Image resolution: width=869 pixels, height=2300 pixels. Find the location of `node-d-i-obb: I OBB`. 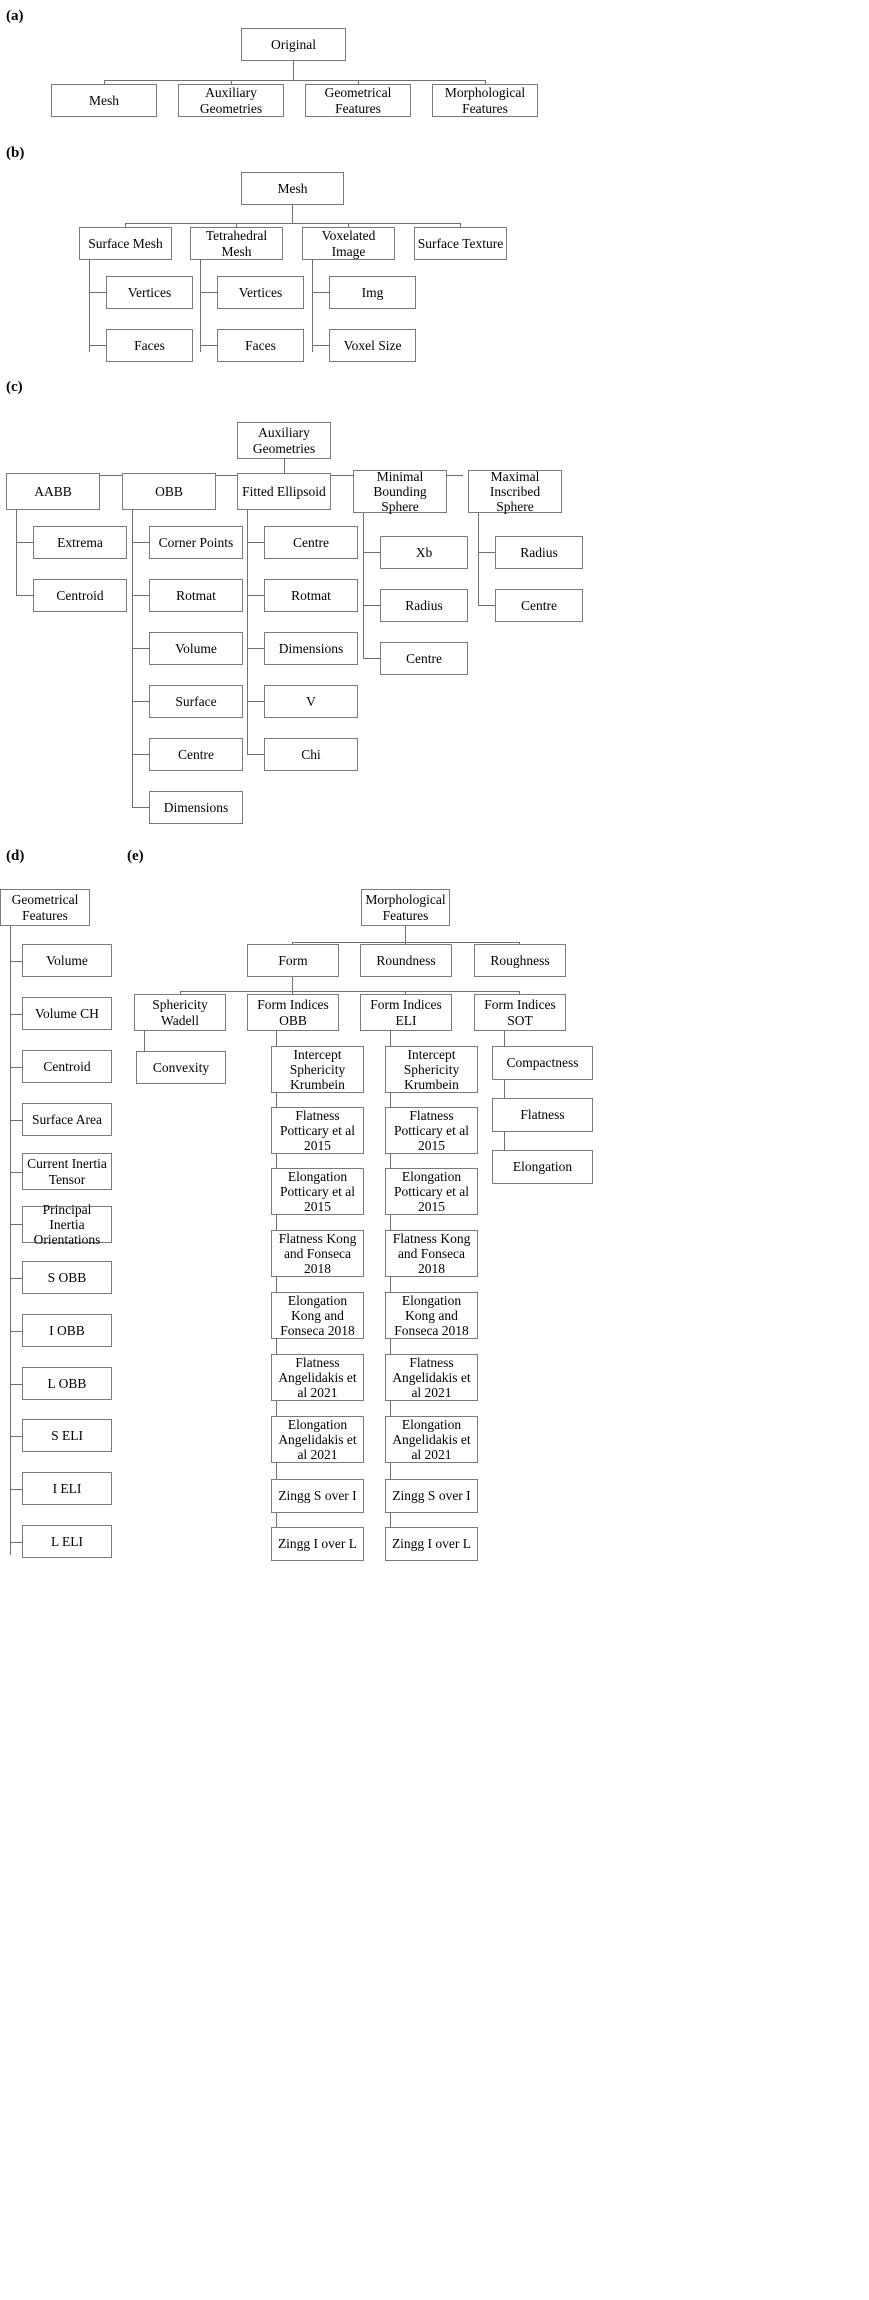

node-d-i-obb: I OBB is located at coordinates (67, 1330).